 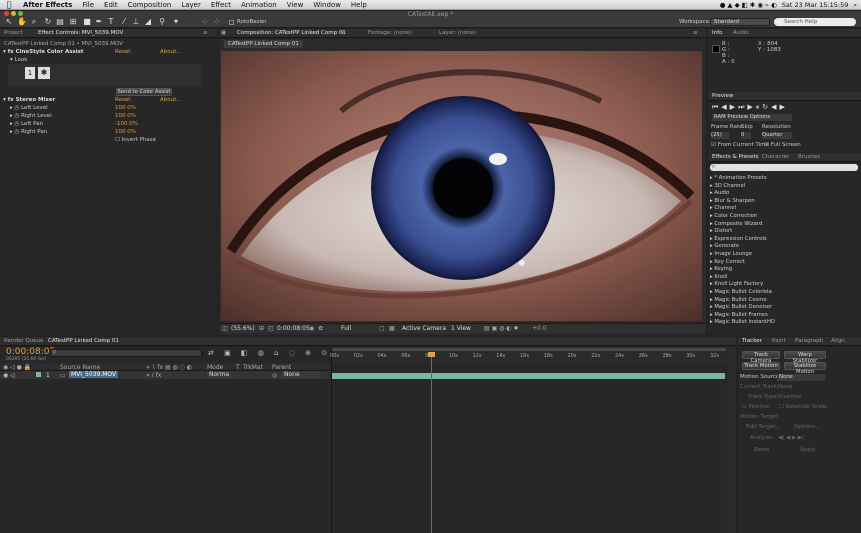 I want to click on effects-category-item: ▸ 3D Channel, so click(x=727, y=187).